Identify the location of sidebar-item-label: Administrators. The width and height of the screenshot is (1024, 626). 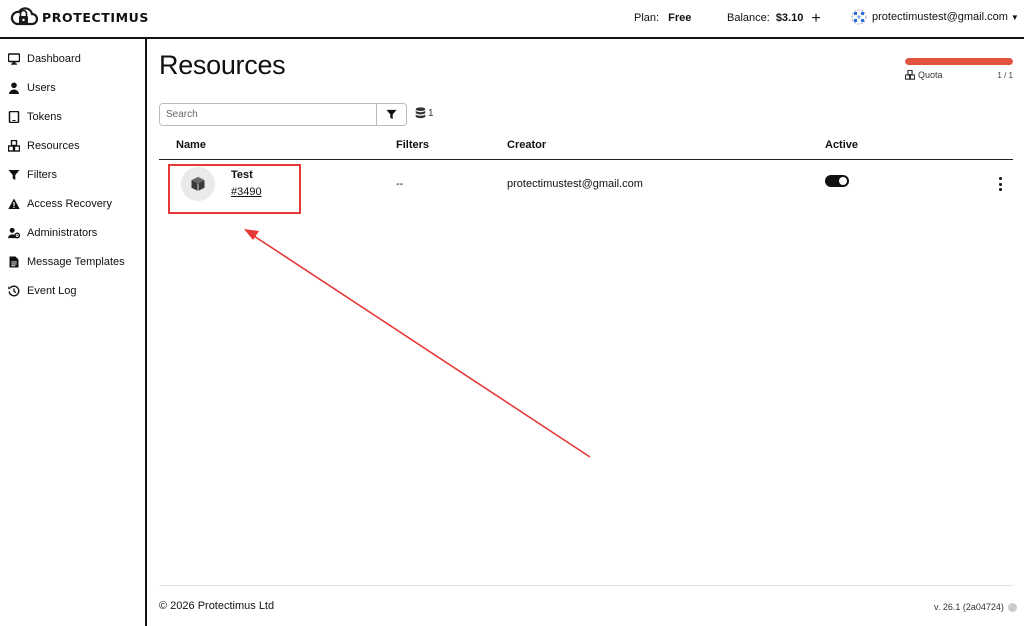
(62, 233).